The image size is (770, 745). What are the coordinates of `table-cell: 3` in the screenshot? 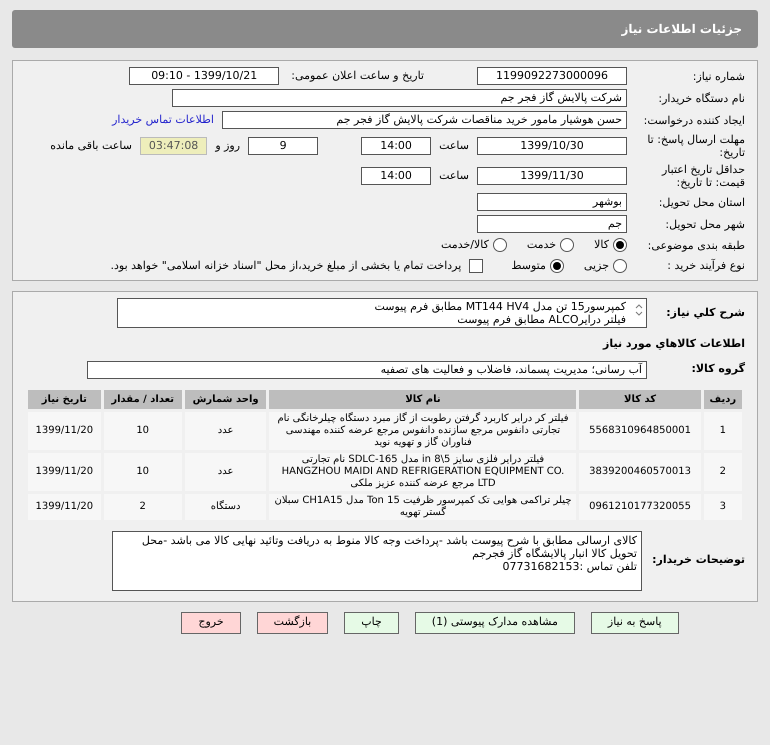 It's located at (723, 506).